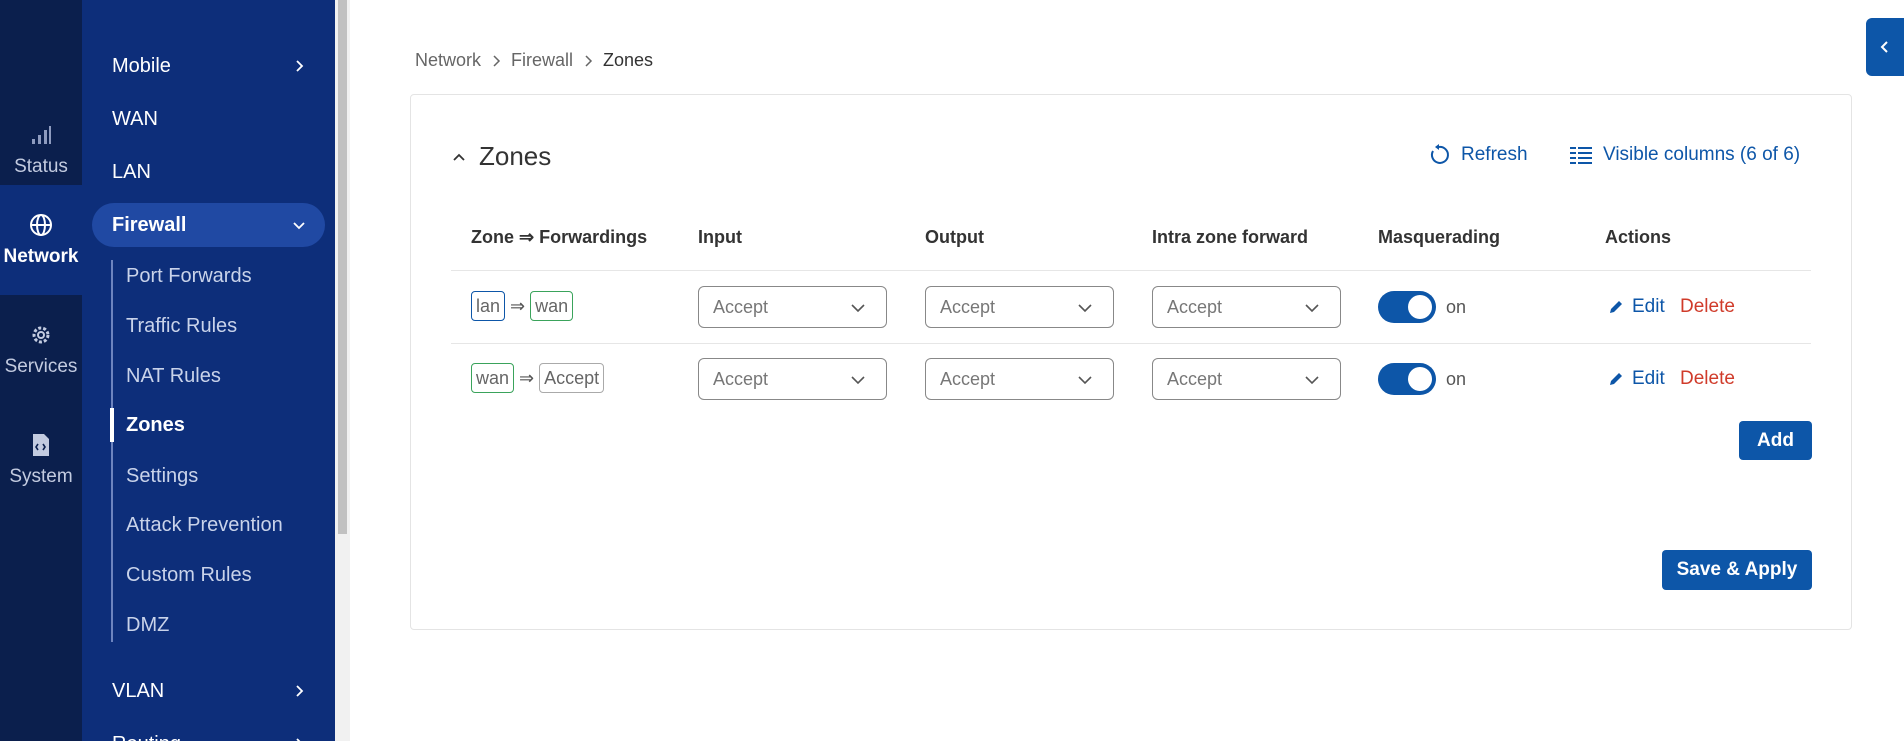 The width and height of the screenshot is (1904, 741). Describe the element at coordinates (131, 171) in the screenshot. I see `sidebar-item-label: LAN` at that location.